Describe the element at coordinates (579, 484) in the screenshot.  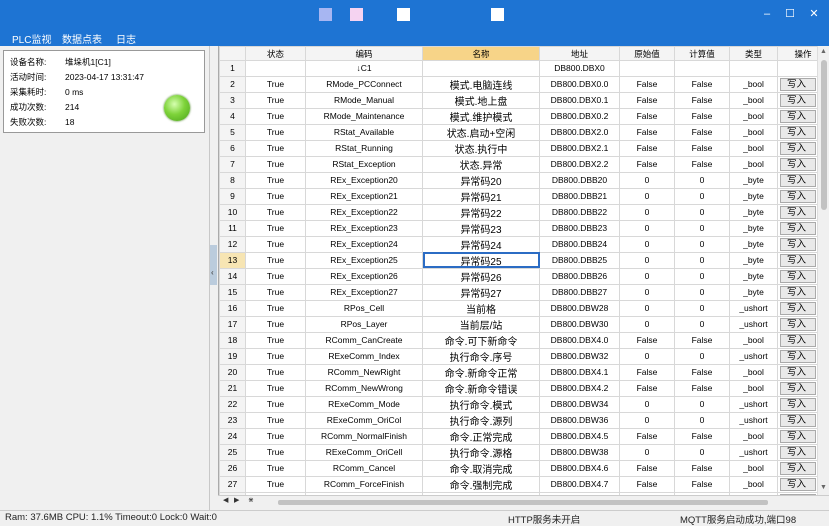
I see `cell-address: DB800.DBX4.7` at that location.